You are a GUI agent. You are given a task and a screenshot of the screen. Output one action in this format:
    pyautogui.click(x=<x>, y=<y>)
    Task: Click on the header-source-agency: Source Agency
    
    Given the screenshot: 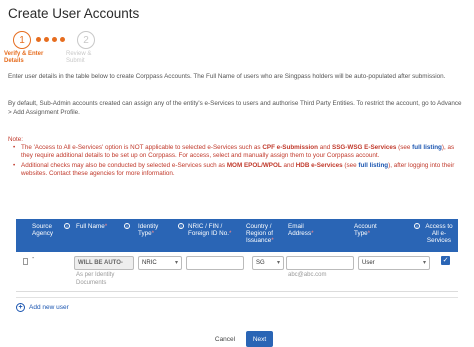 What is the action you would take?
    pyautogui.click(x=48, y=230)
    